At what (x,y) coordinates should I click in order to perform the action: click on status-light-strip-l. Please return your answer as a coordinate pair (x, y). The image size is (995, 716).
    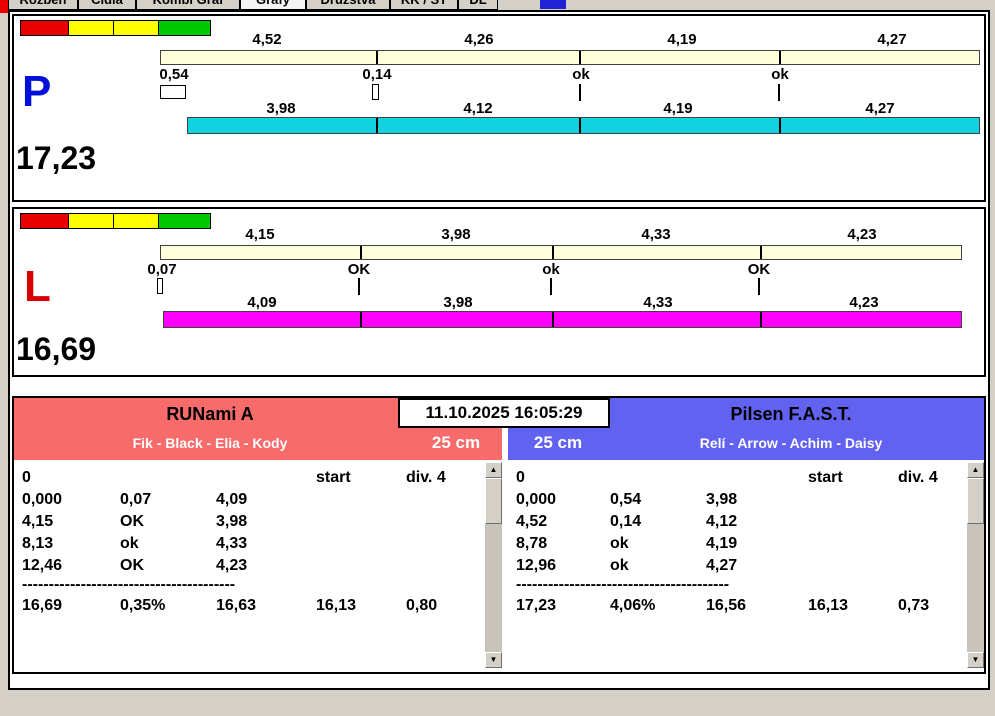
    Looking at the image, I should click on (115, 221).